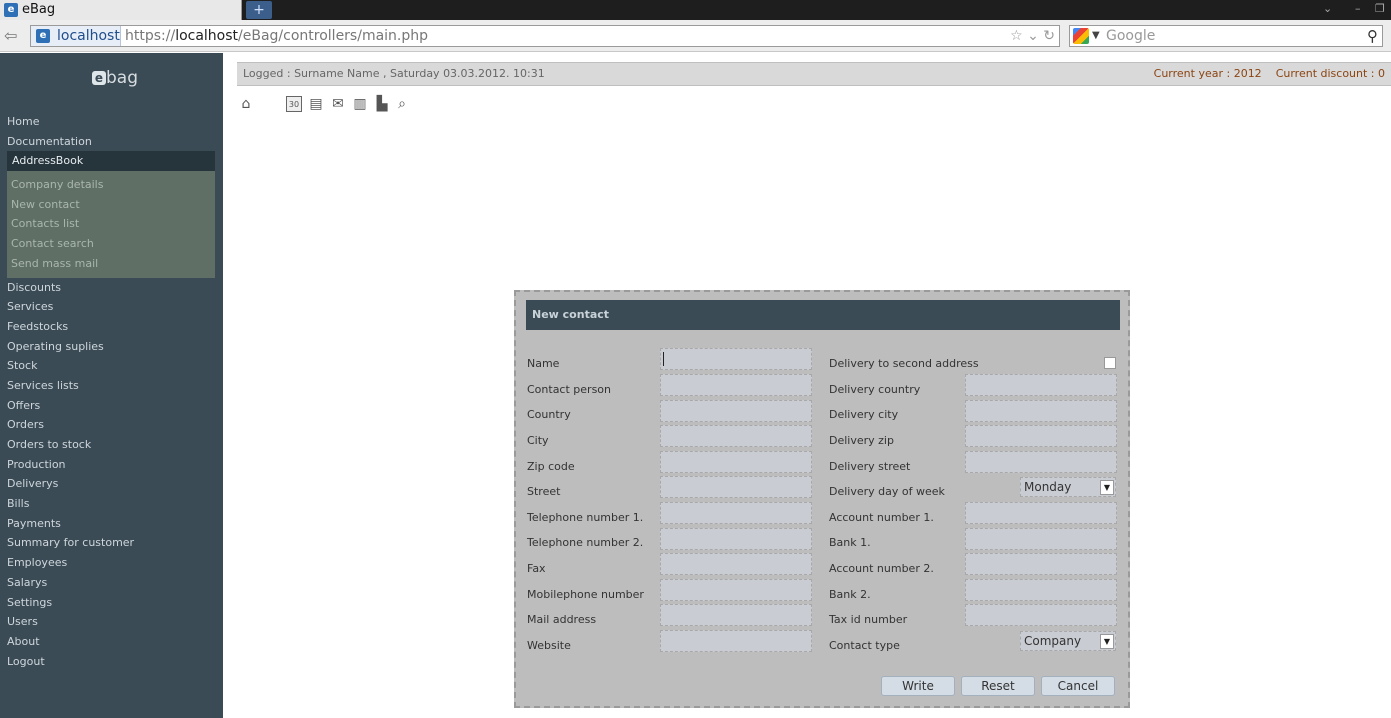  I want to click on label-country: Country, so click(549, 414).